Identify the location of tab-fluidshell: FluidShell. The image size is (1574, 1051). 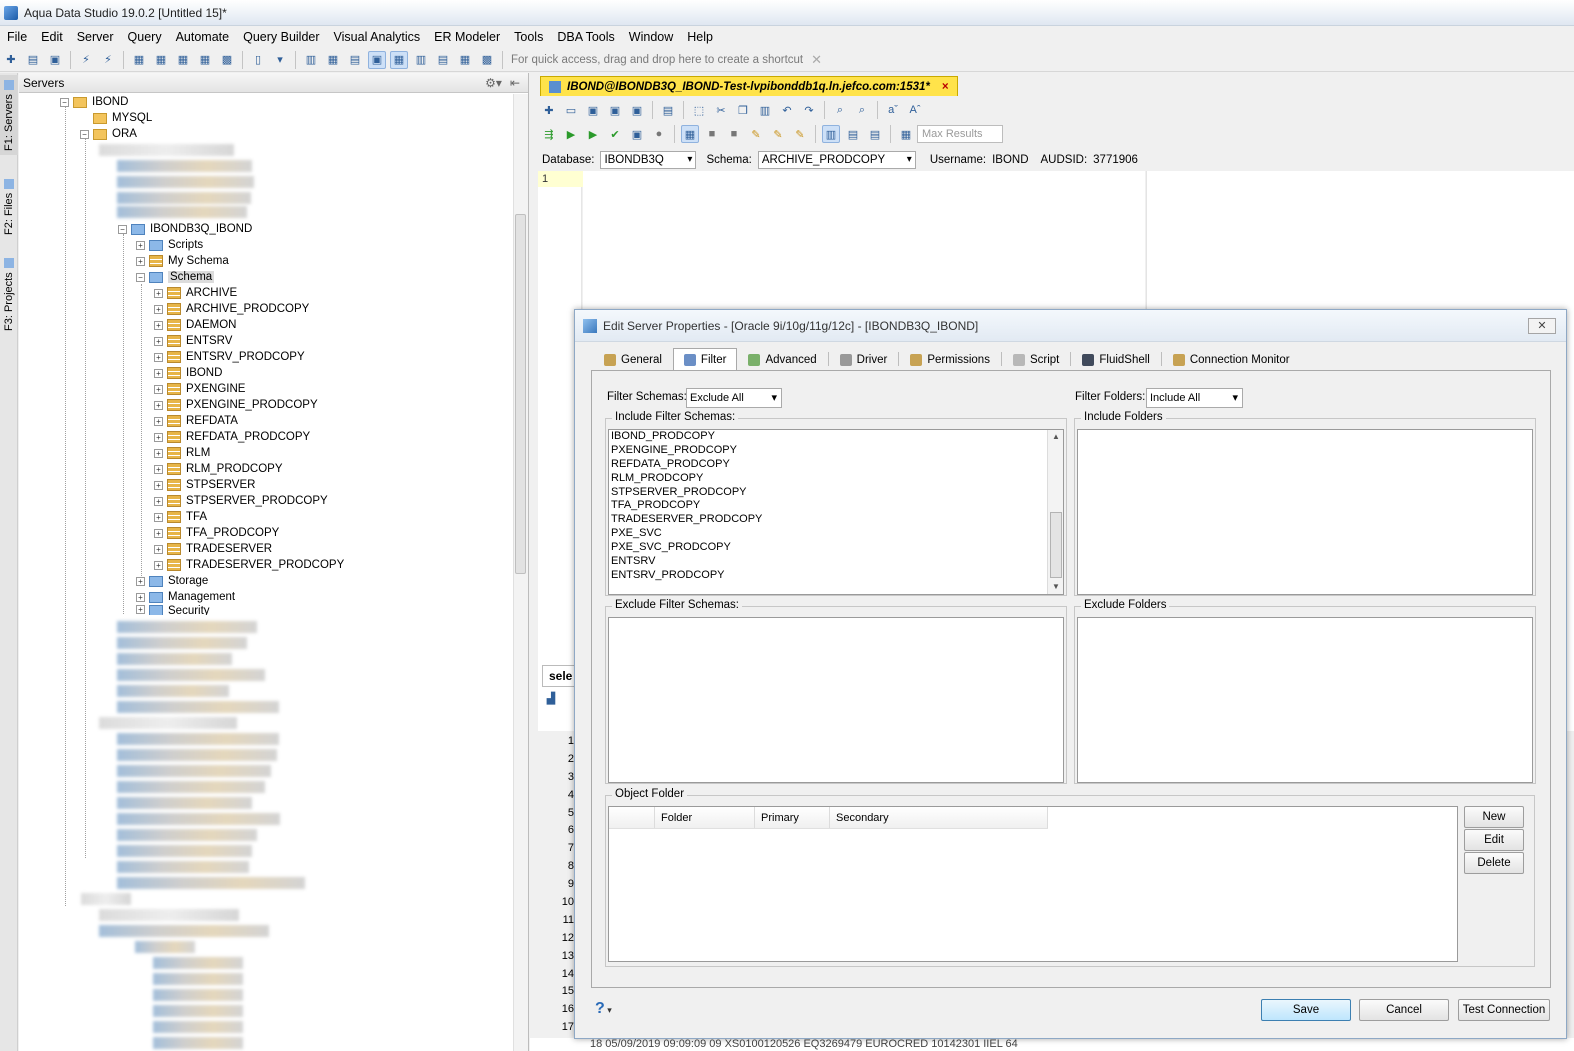
(1116, 359).